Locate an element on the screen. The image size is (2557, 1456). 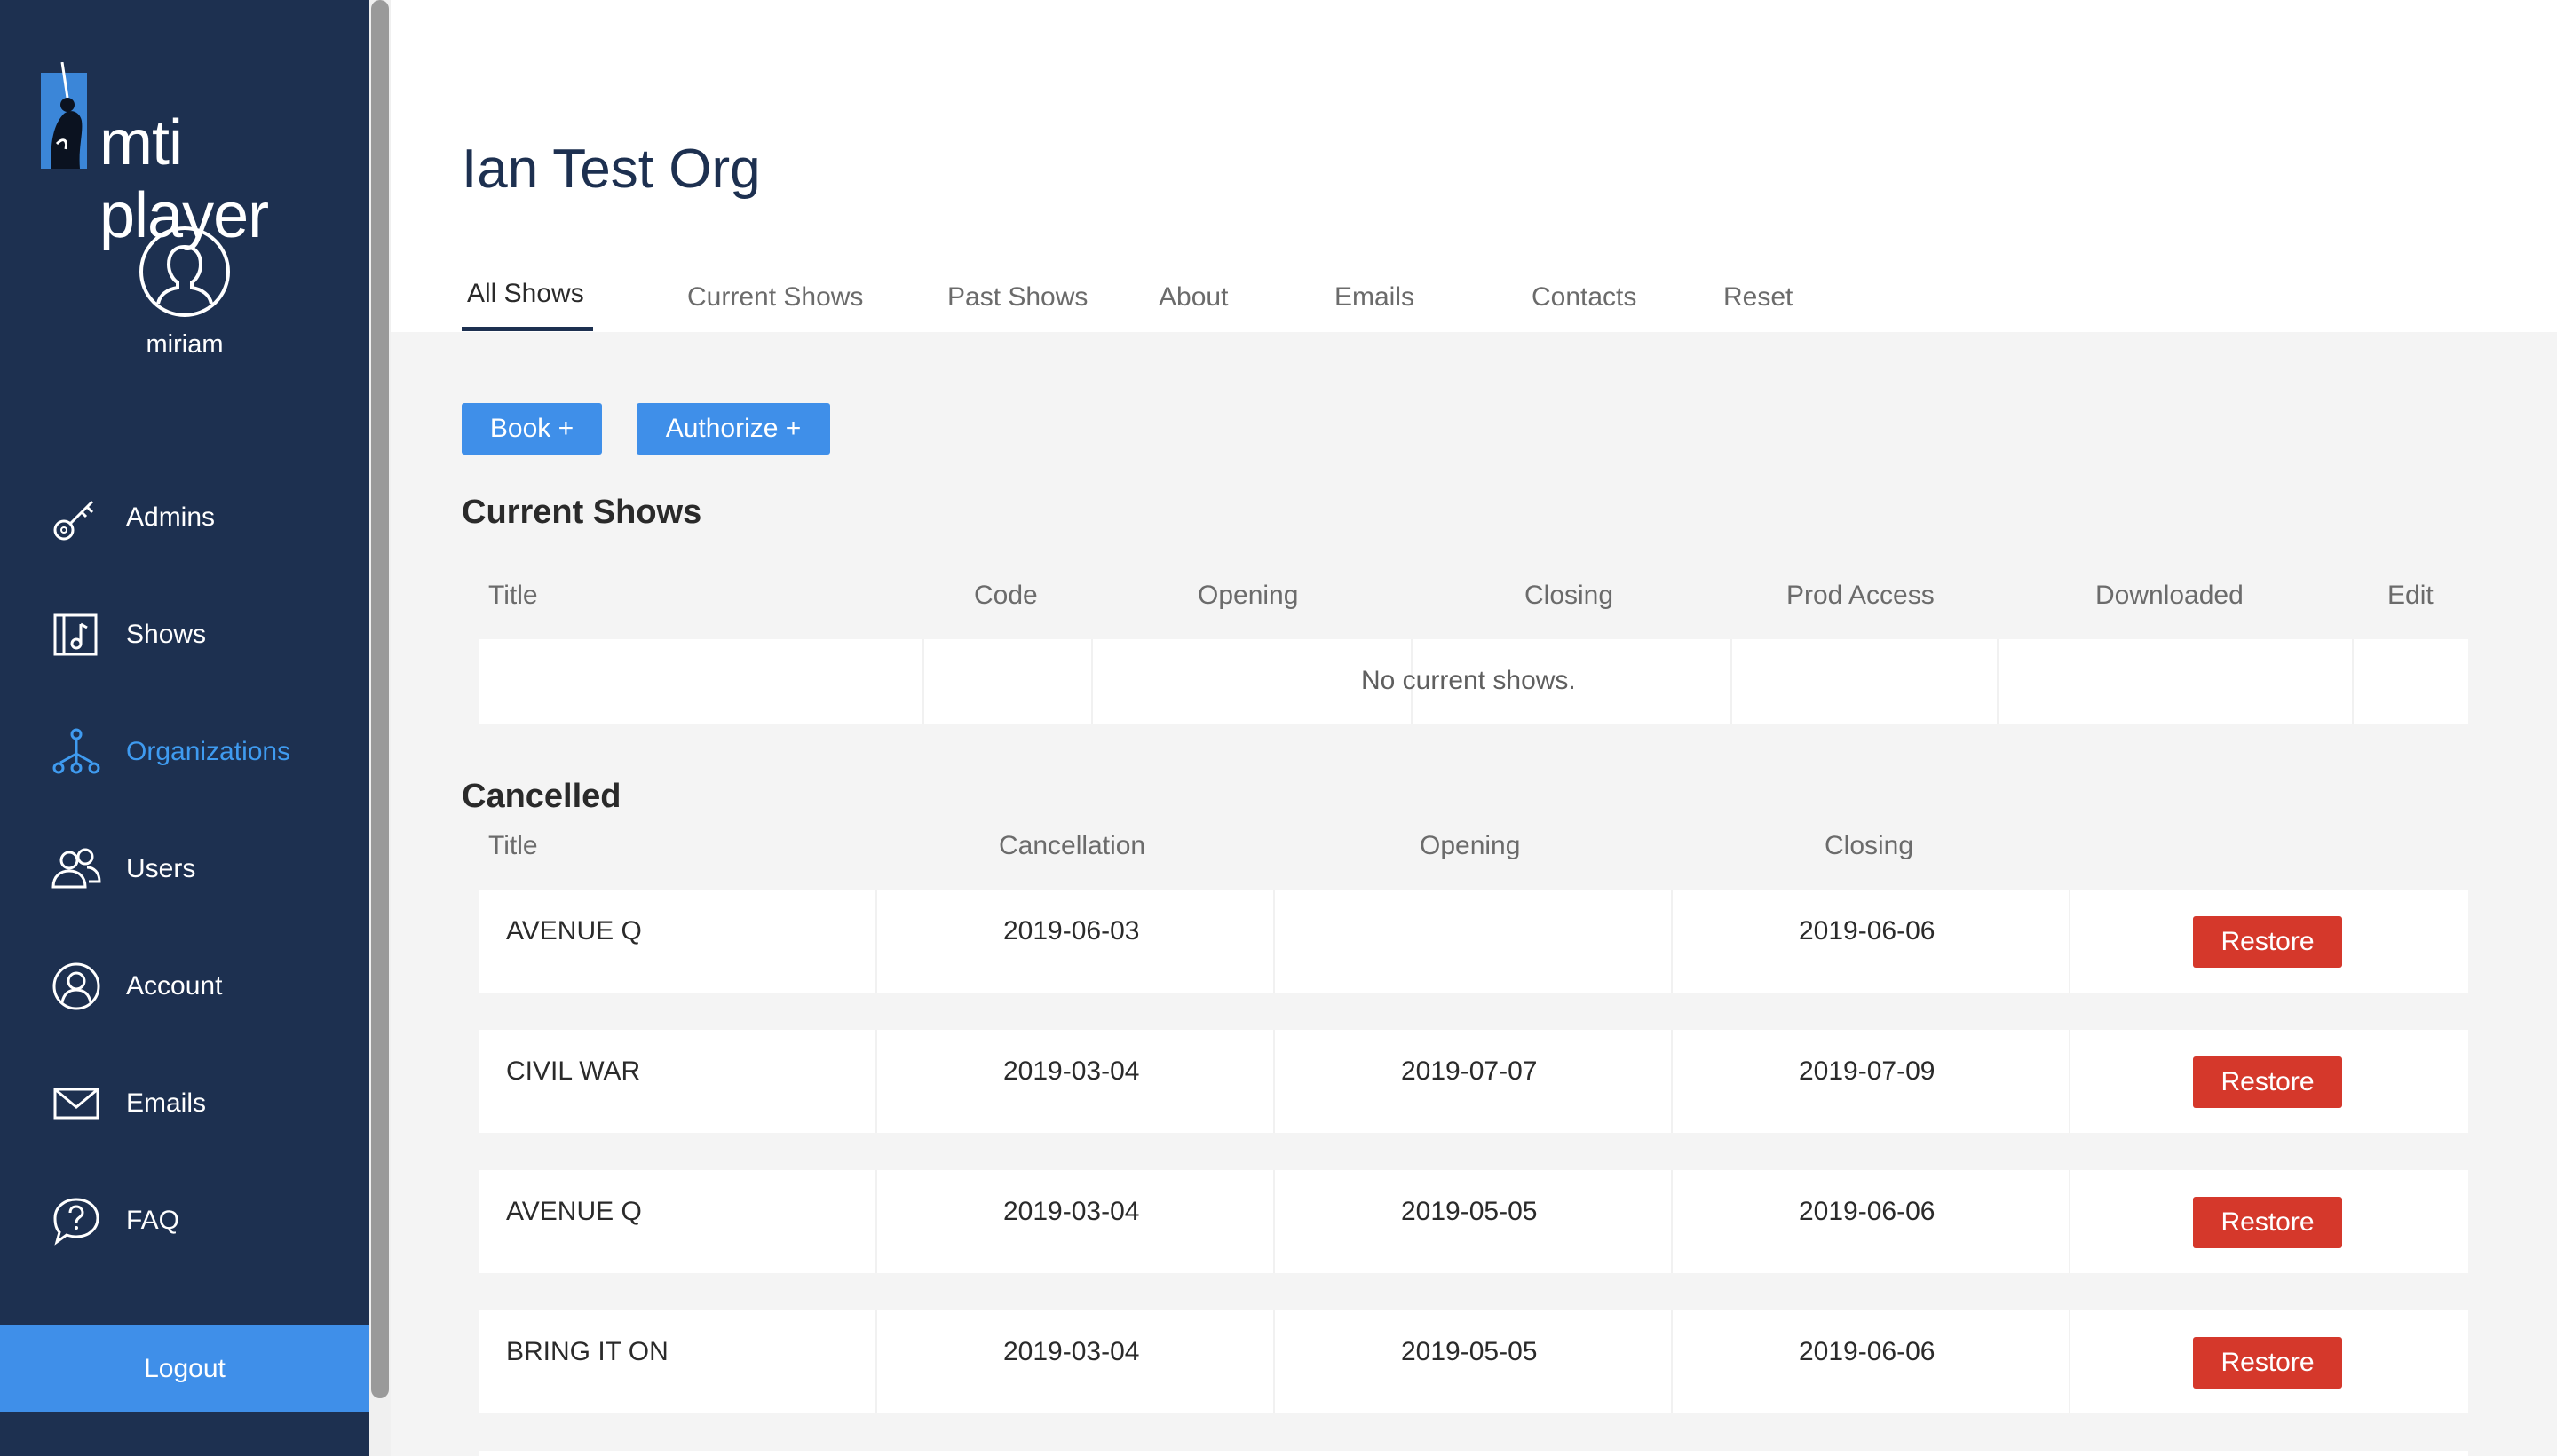
sidebar-item-label: Account is located at coordinates (174, 986).